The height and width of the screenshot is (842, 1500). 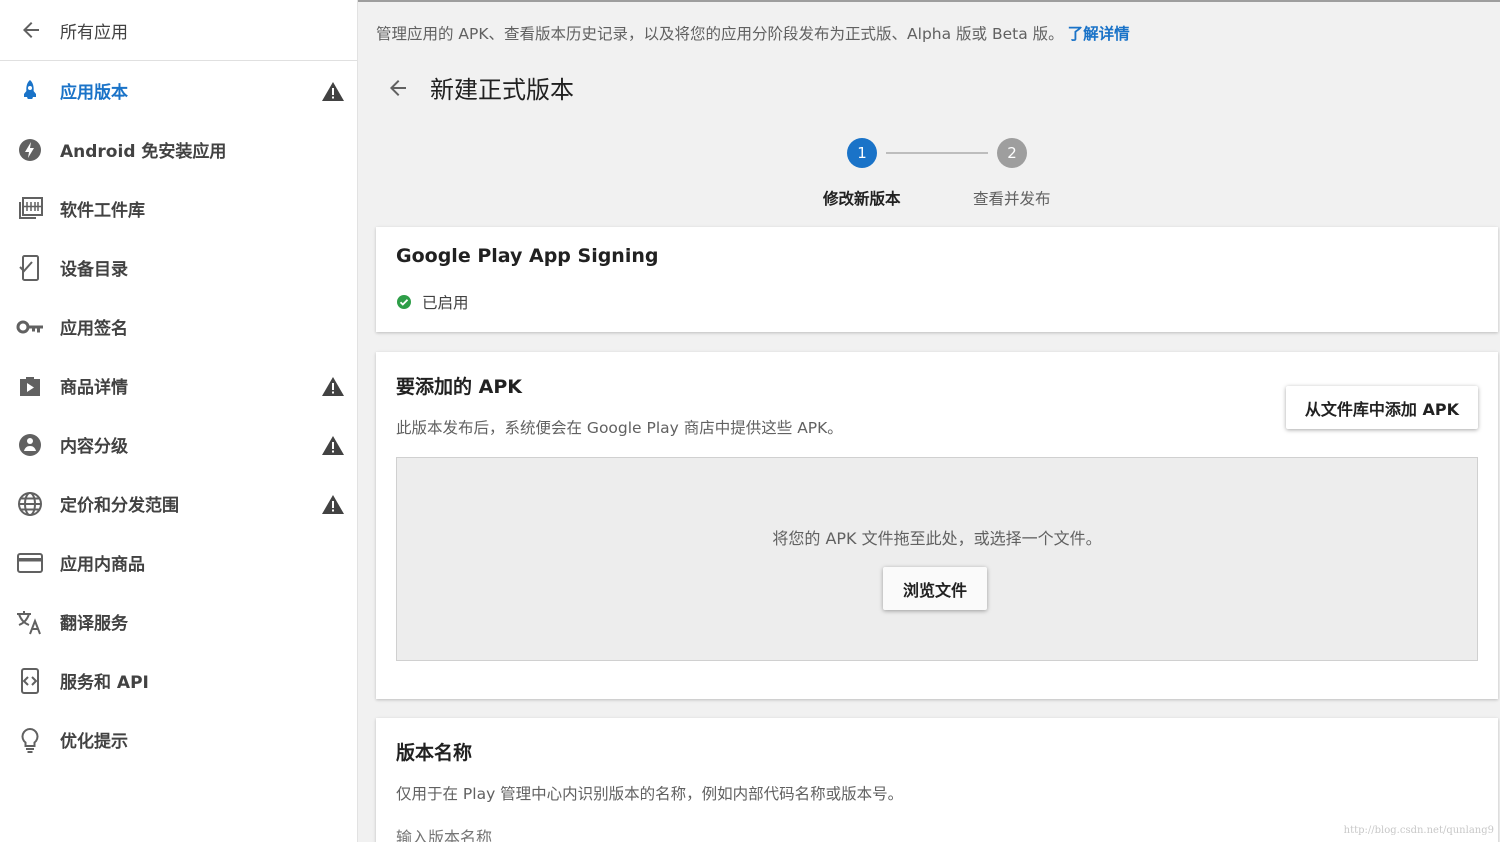 What do you see at coordinates (30, 327) in the screenshot?
I see `key-icon` at bounding box center [30, 327].